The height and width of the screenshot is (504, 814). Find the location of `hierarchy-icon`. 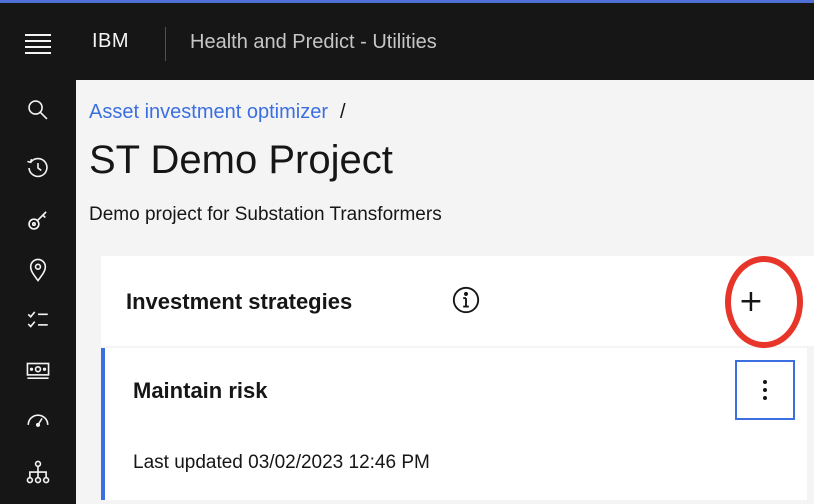

hierarchy-icon is located at coordinates (38, 472).